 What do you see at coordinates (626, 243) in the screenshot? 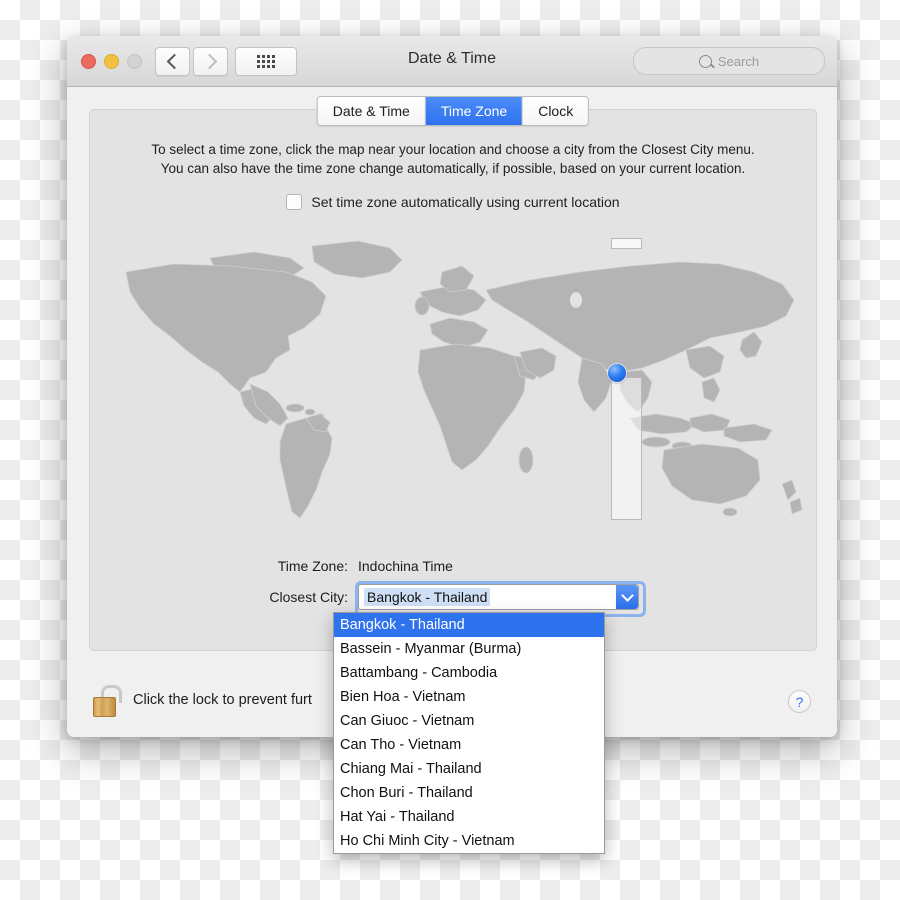
I see `timezone-band-top` at bounding box center [626, 243].